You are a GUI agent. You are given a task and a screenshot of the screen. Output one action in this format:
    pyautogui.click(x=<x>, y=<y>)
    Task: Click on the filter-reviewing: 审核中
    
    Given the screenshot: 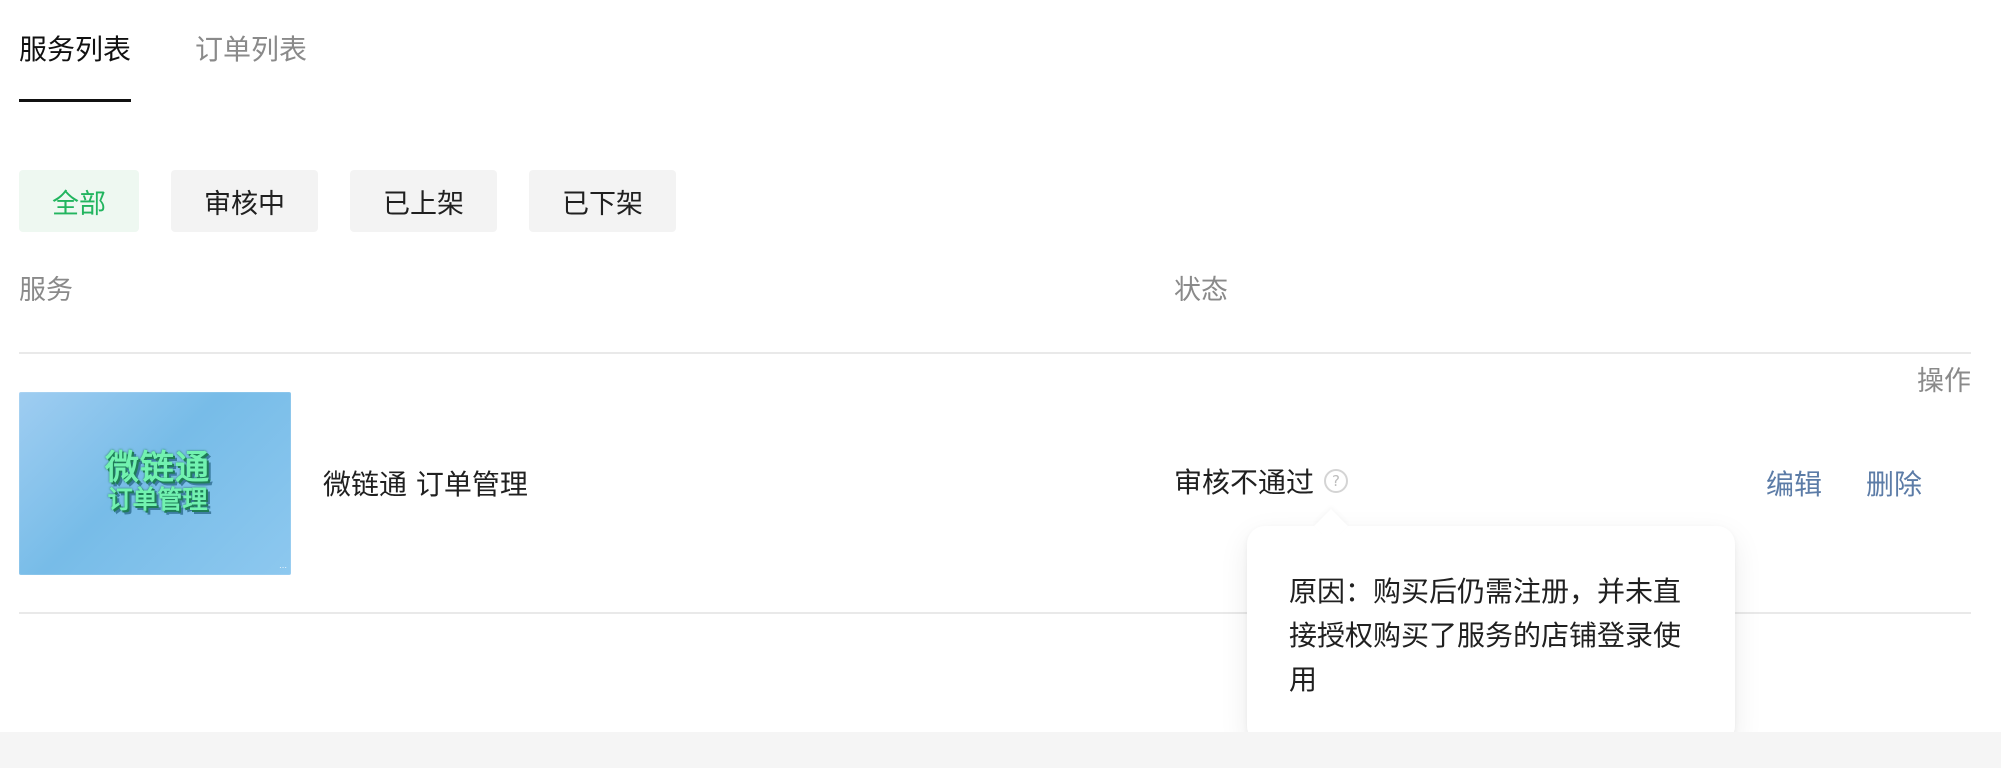 What is the action you would take?
    pyautogui.click(x=244, y=201)
    